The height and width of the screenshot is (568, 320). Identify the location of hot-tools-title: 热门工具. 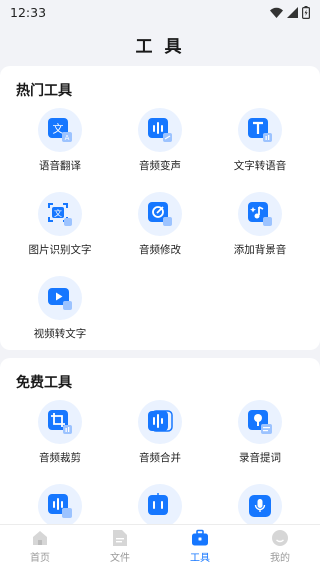
(44, 91).